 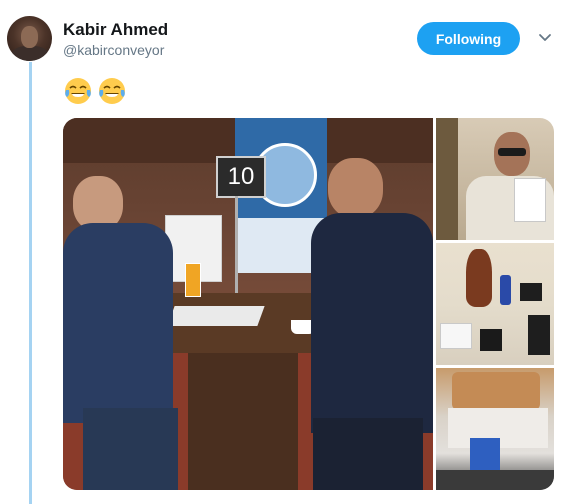 I want to click on display-name: Kabir Ahmed, so click(x=115, y=30).